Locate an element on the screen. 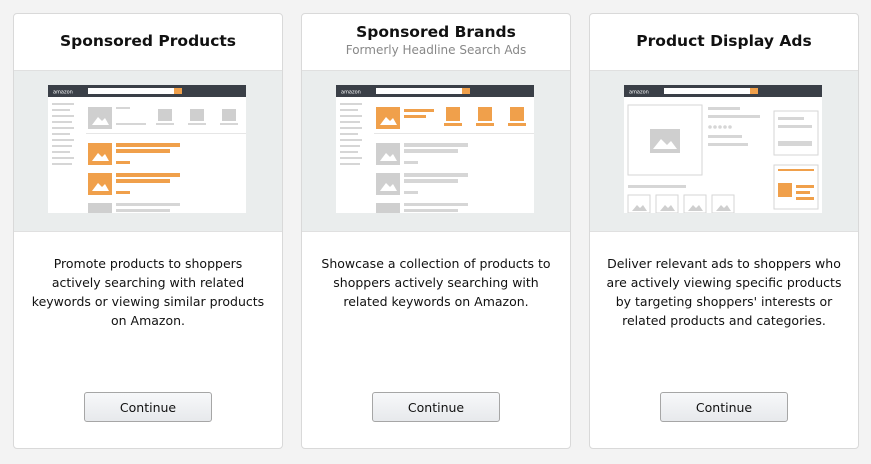  sponsored-brands-mockup-icon: amazon is located at coordinates (435, 149).